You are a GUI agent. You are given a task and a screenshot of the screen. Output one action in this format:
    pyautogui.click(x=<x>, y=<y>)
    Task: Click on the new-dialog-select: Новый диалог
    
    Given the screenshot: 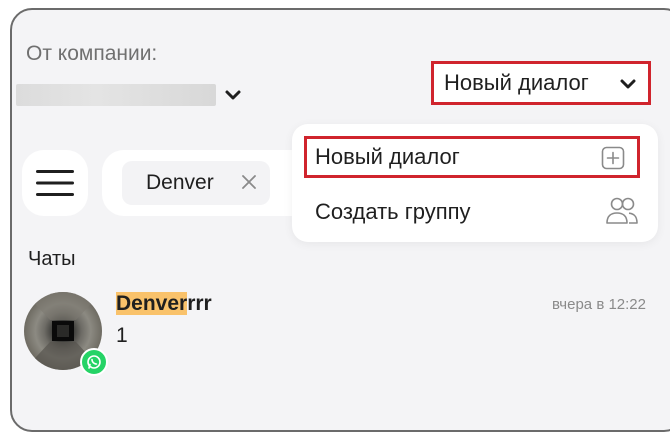 What is the action you would take?
    pyautogui.click(x=541, y=83)
    